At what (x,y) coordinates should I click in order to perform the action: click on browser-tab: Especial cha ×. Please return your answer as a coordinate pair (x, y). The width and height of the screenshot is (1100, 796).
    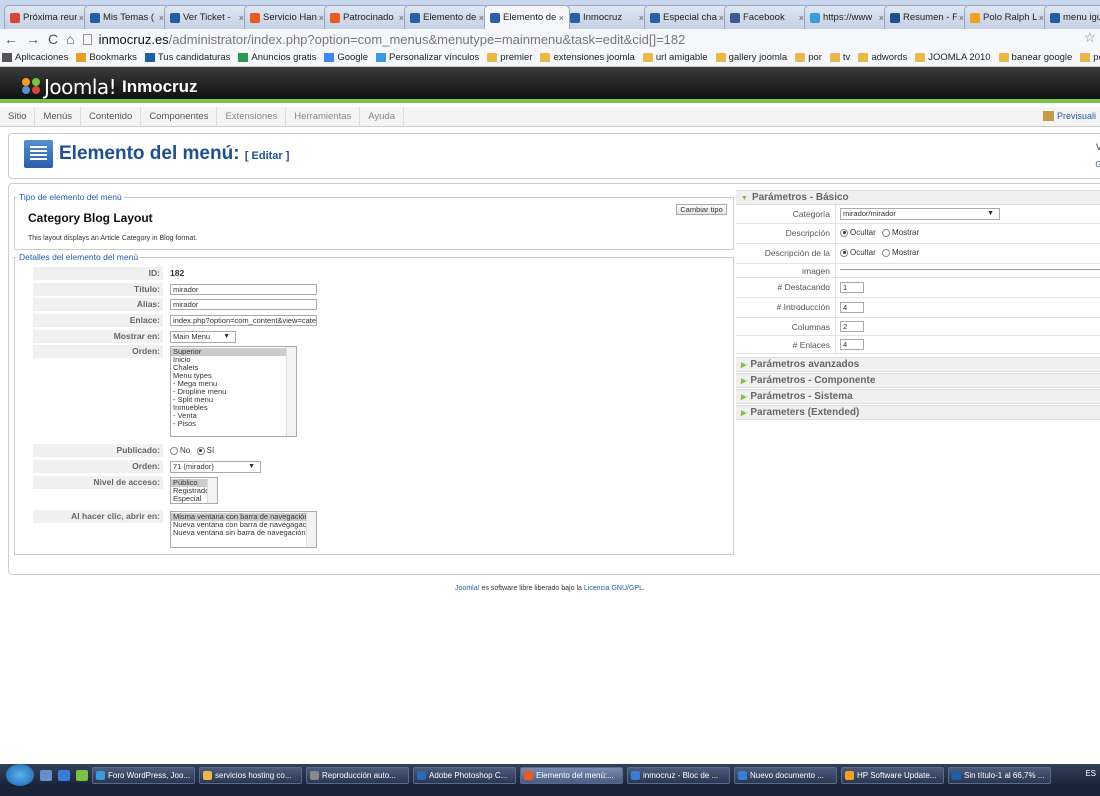
    Looking at the image, I should click on (687, 17).